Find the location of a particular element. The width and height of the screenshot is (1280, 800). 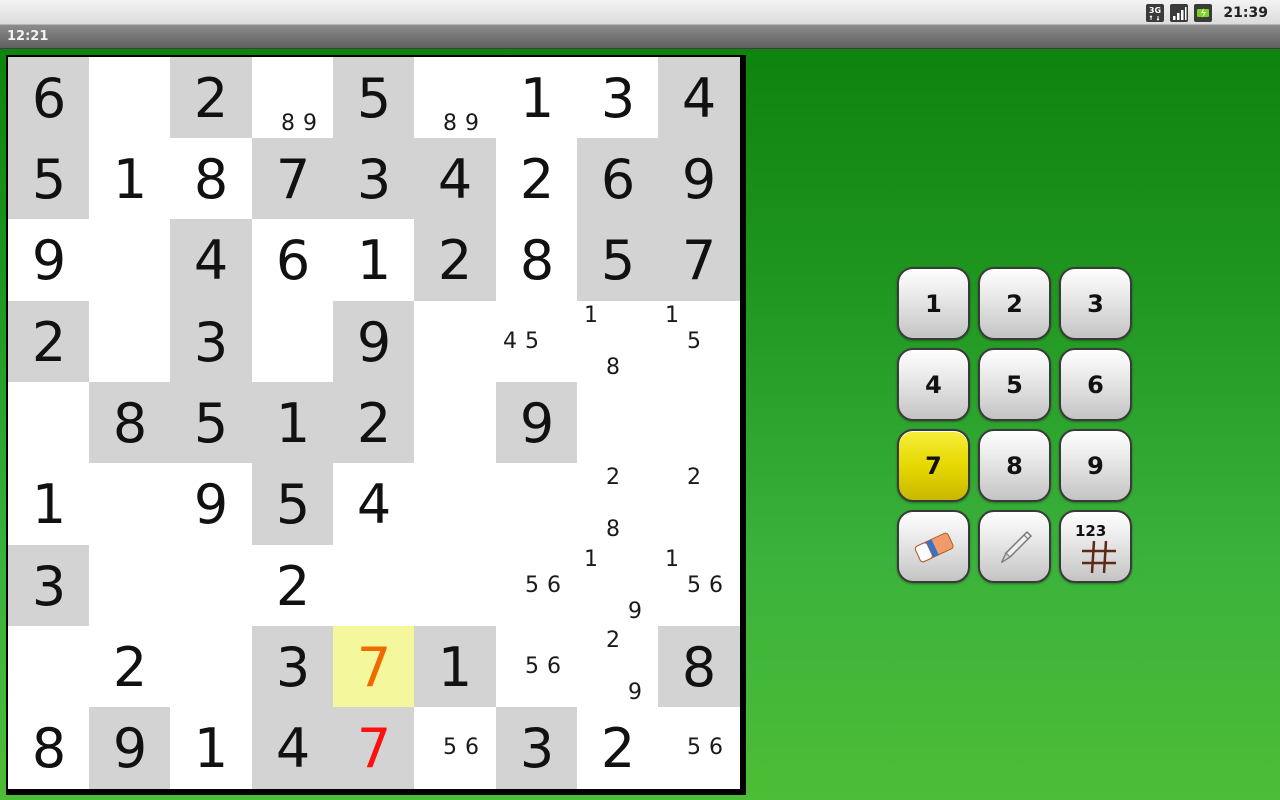

key-5-button: 5 is located at coordinates (1014, 384).